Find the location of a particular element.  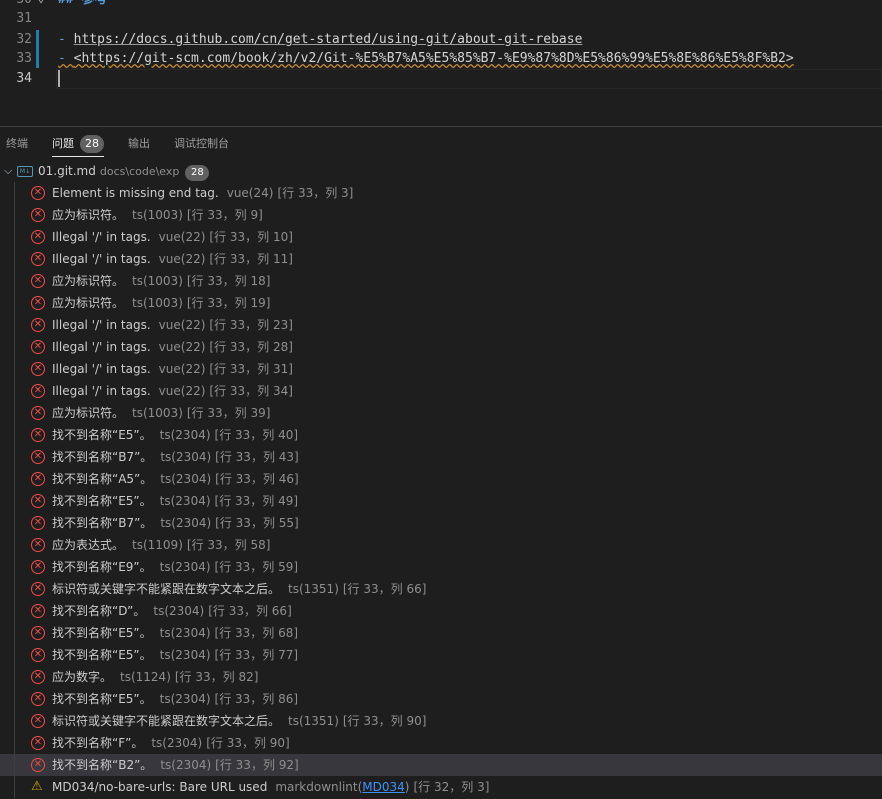

problem-position: [行 33，列 3] is located at coordinates (315, 193).